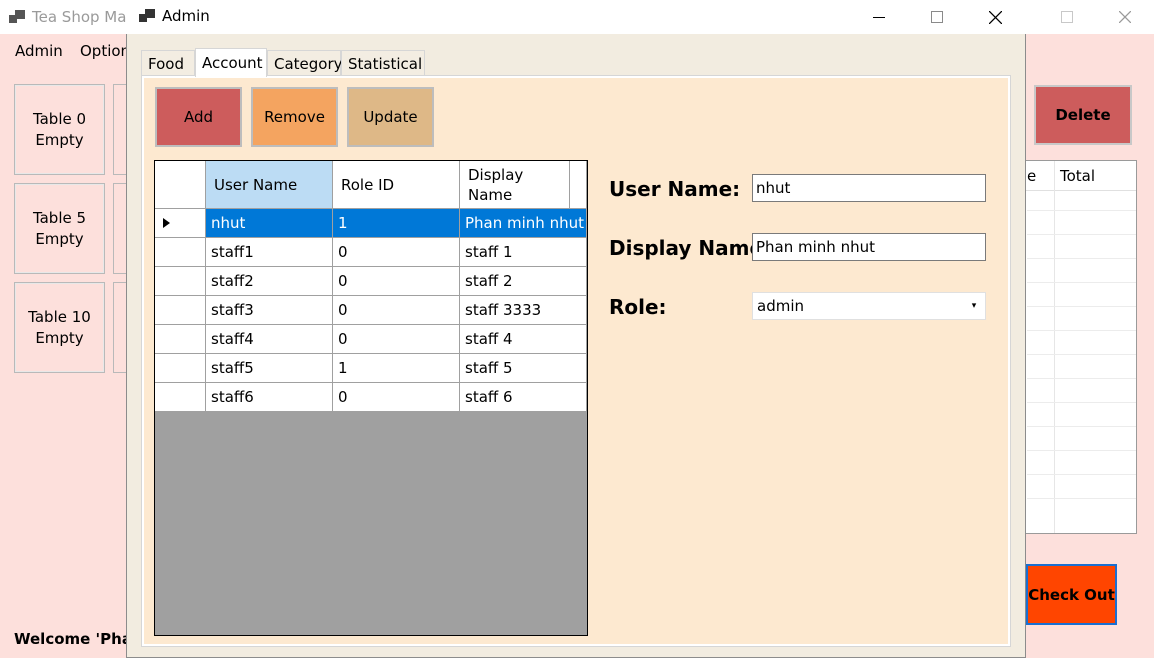  I want to click on admin-window-title: Admin, so click(186, 16).